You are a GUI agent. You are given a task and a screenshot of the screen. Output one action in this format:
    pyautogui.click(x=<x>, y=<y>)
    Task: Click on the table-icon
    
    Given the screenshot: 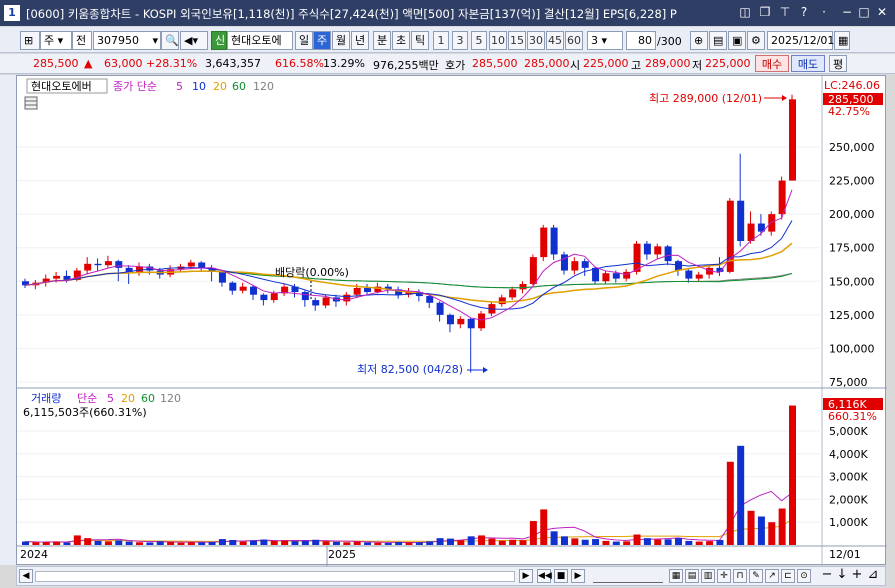 What is the action you would take?
    pyautogui.click(x=31, y=103)
    